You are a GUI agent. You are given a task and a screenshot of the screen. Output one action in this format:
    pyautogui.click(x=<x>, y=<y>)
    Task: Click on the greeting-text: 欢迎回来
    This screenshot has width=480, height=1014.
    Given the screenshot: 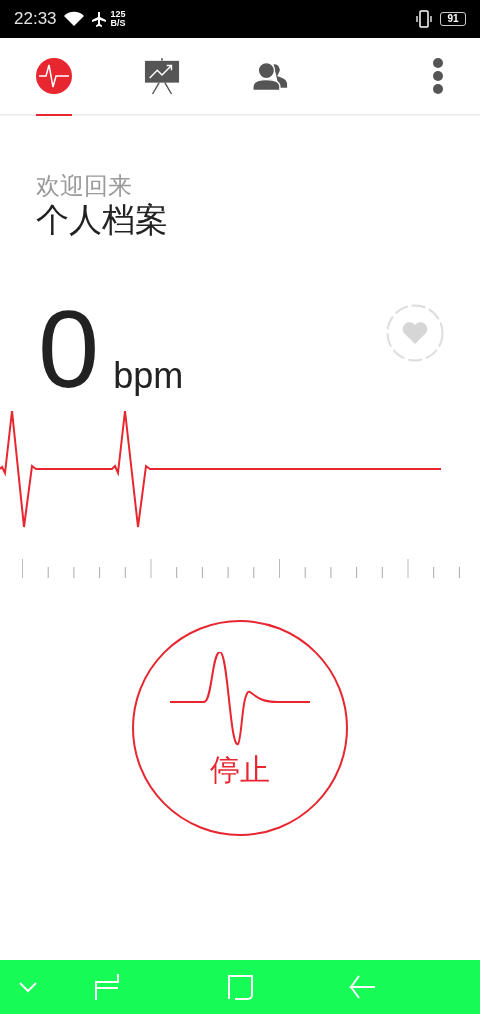 What is the action you would take?
    pyautogui.click(x=84, y=186)
    